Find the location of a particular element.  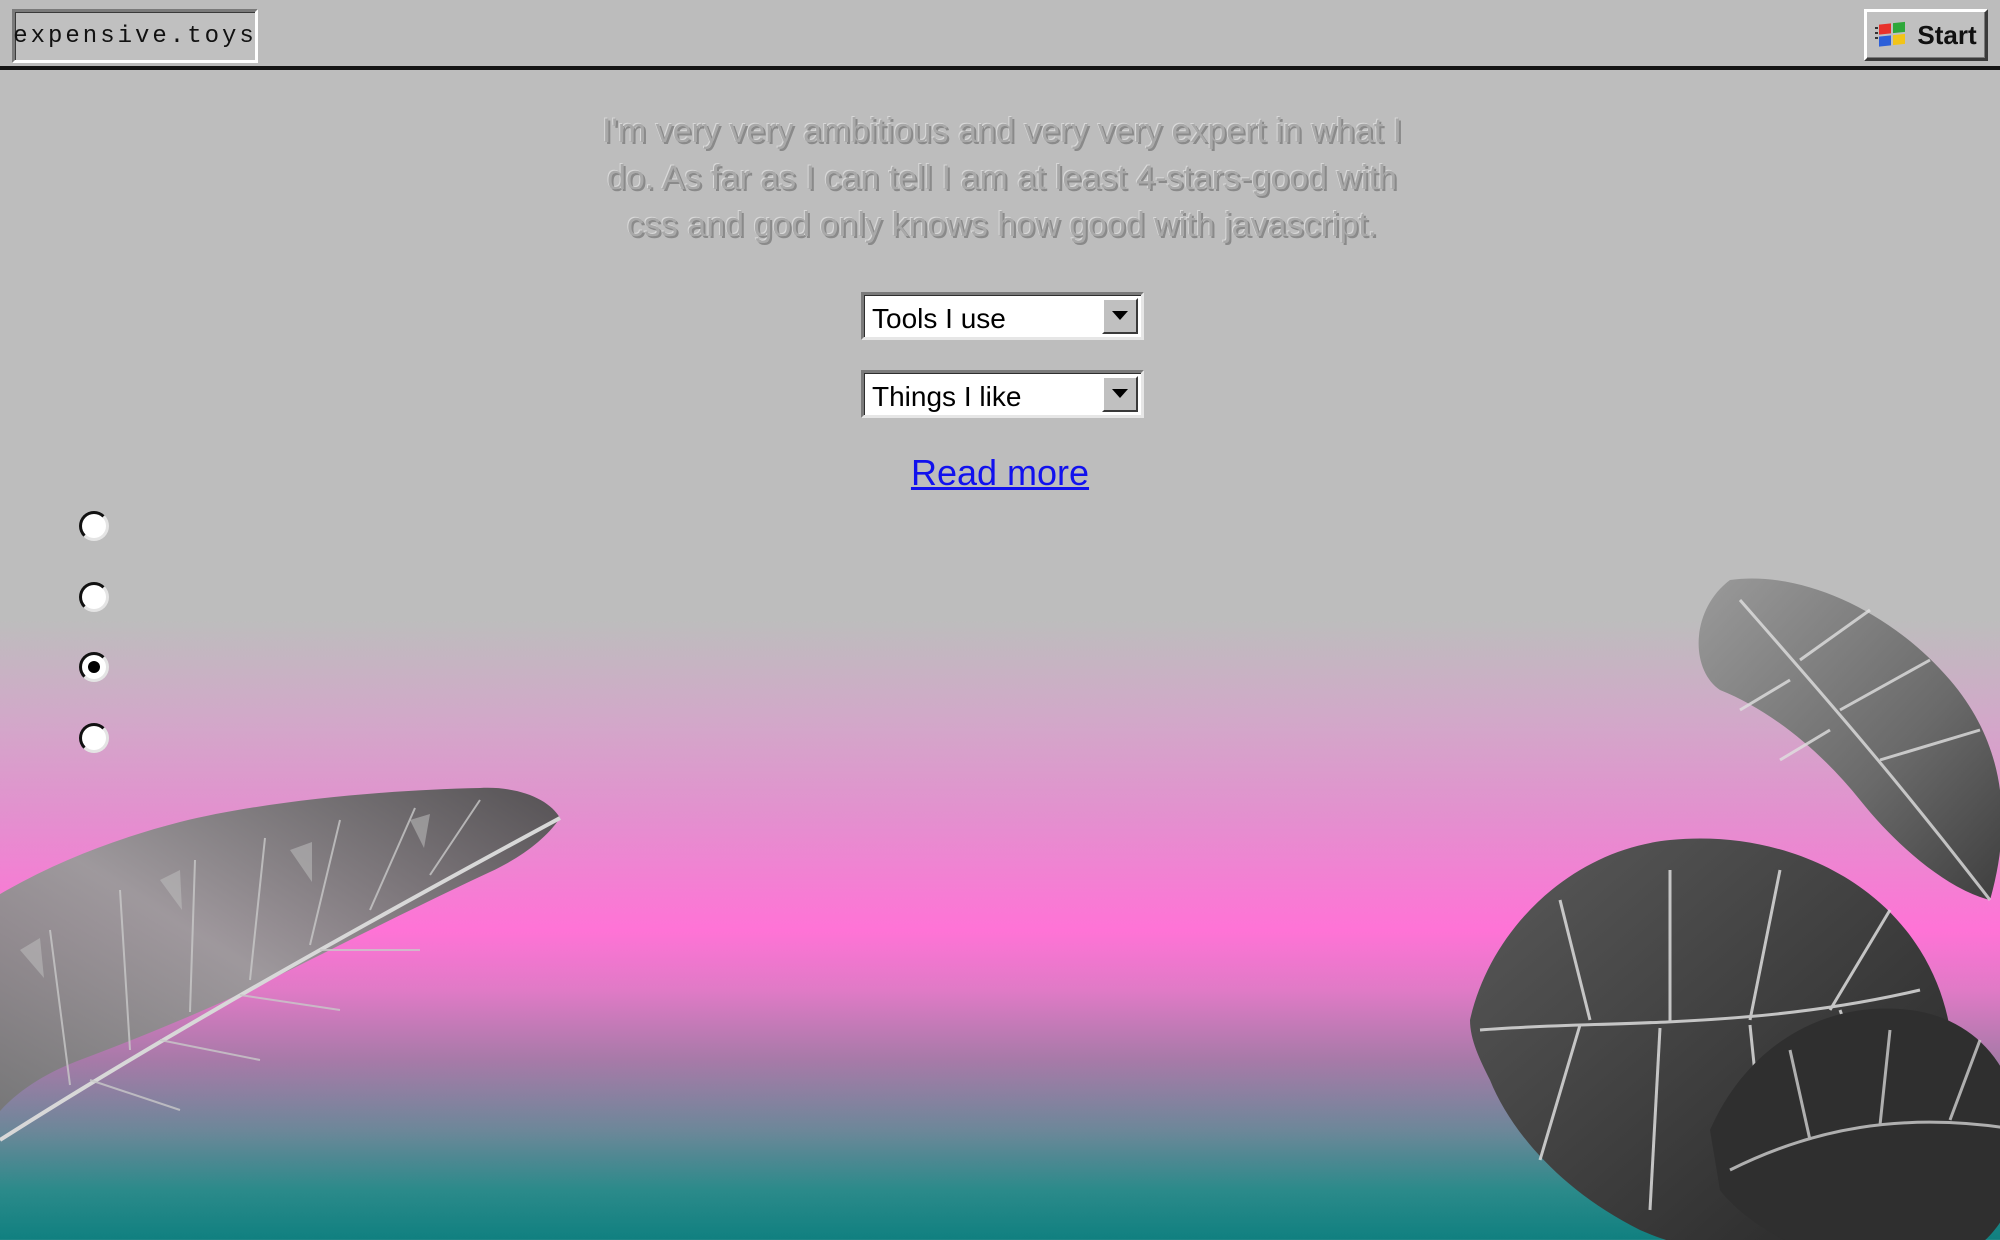

top-bar: expensive.toys Start is located at coordinates (1000, 35).